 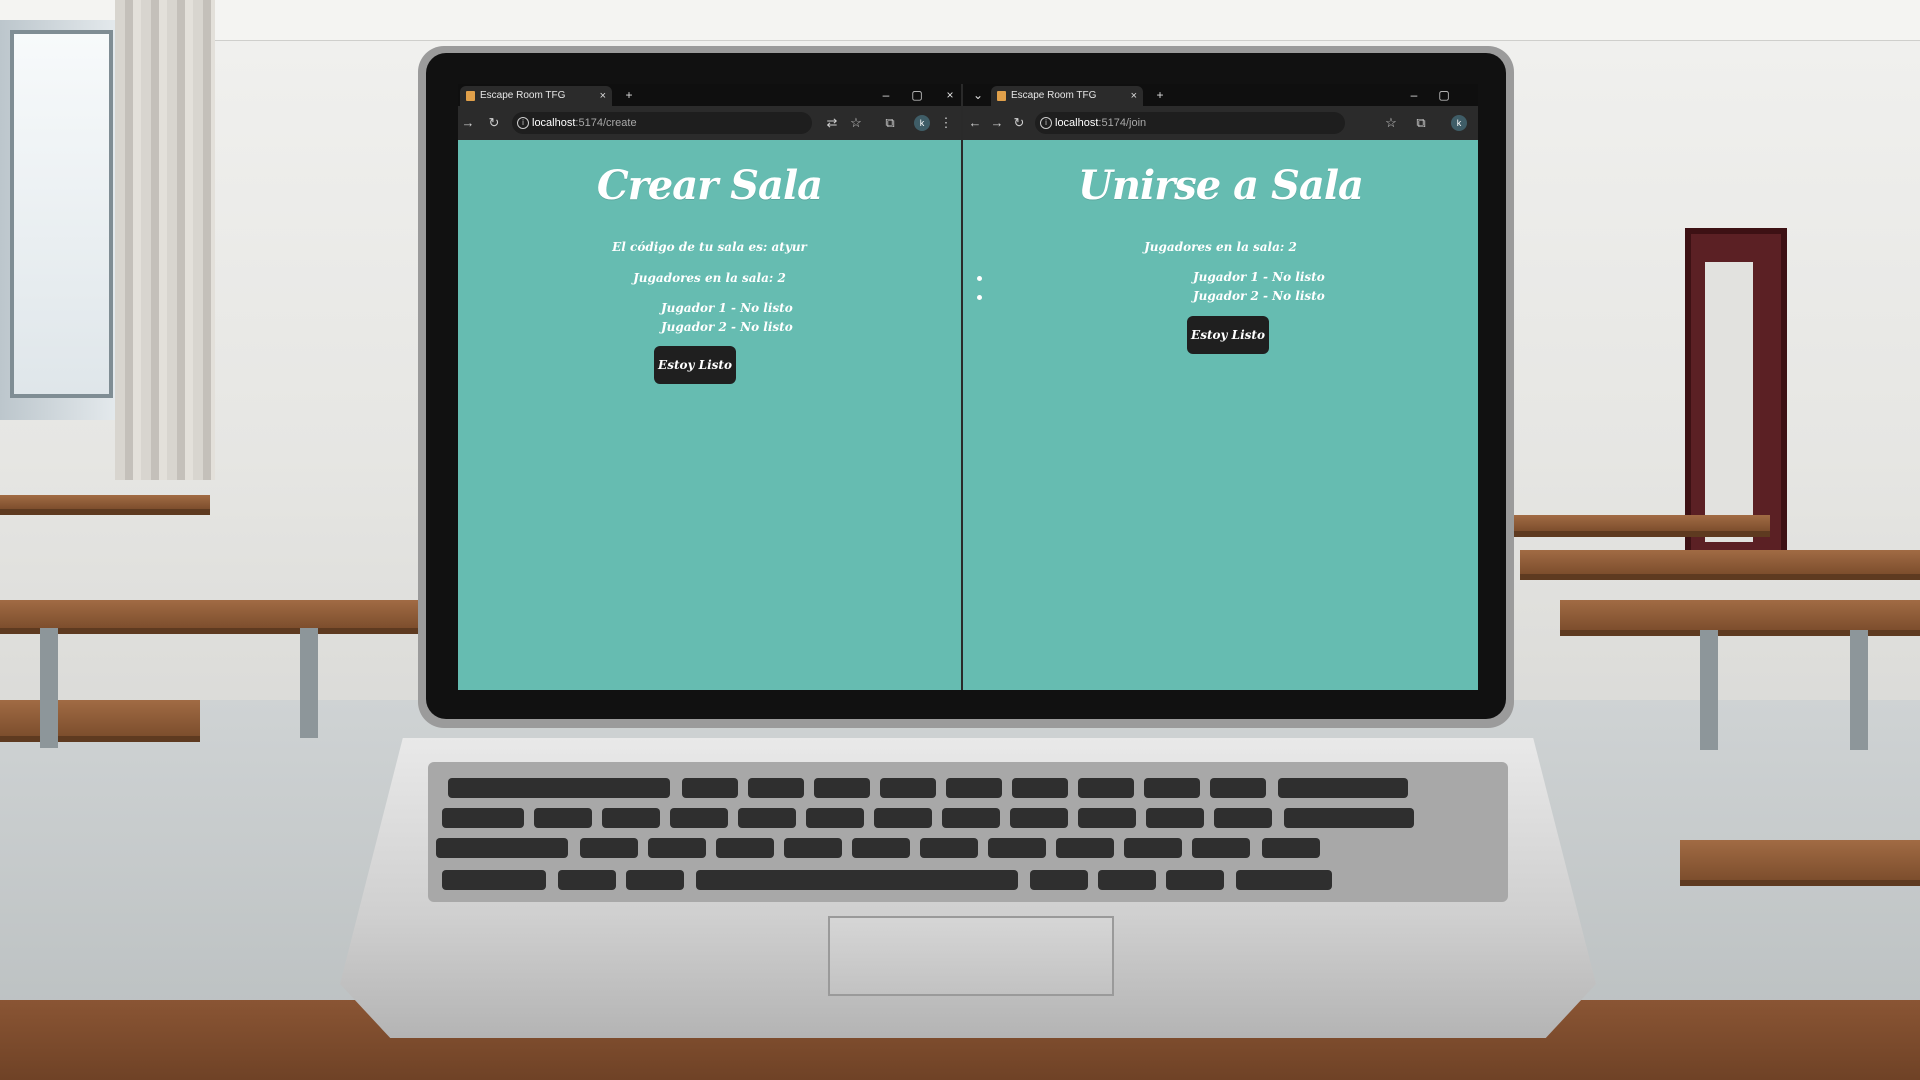 I want to click on room-code-text: El código de tu sala es: atyur, so click(x=709, y=247).